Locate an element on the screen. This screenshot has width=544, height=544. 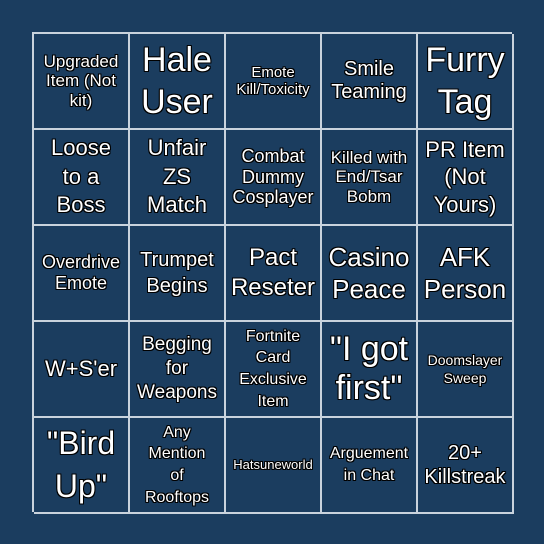
bingo-cell: Smile Teaming is located at coordinates (370, 82).